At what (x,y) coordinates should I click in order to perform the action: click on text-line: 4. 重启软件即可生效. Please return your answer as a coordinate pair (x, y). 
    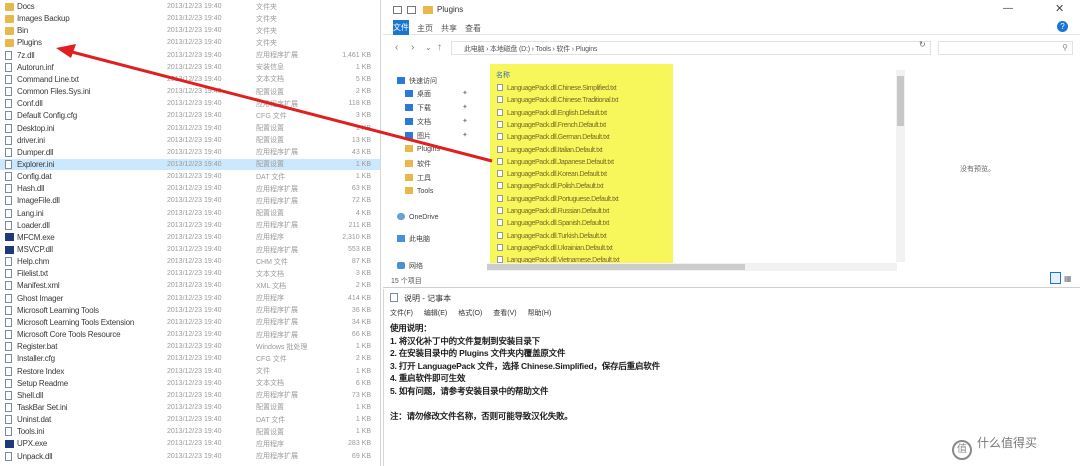
    Looking at the image, I should click on (428, 378).